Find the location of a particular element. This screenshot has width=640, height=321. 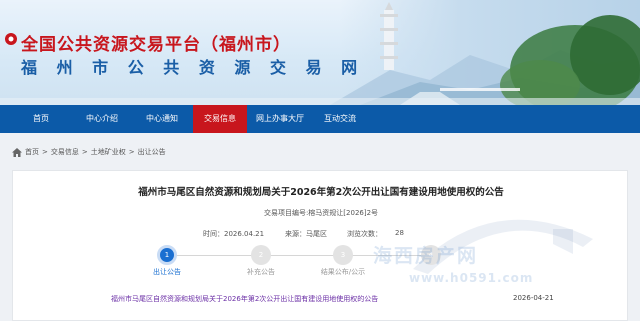

nav-online-hall: 网上办事大厅 is located at coordinates (280, 119).